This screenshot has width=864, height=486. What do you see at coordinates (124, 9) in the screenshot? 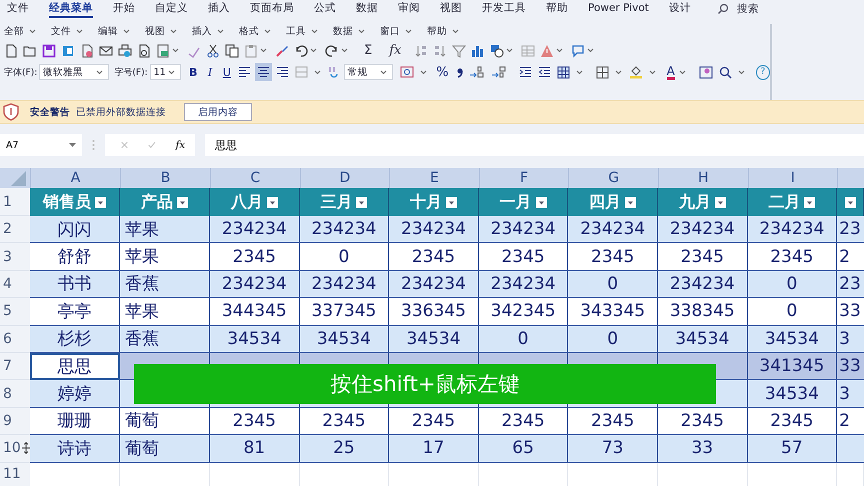
I see `ribbon-tab: 开始` at bounding box center [124, 9].